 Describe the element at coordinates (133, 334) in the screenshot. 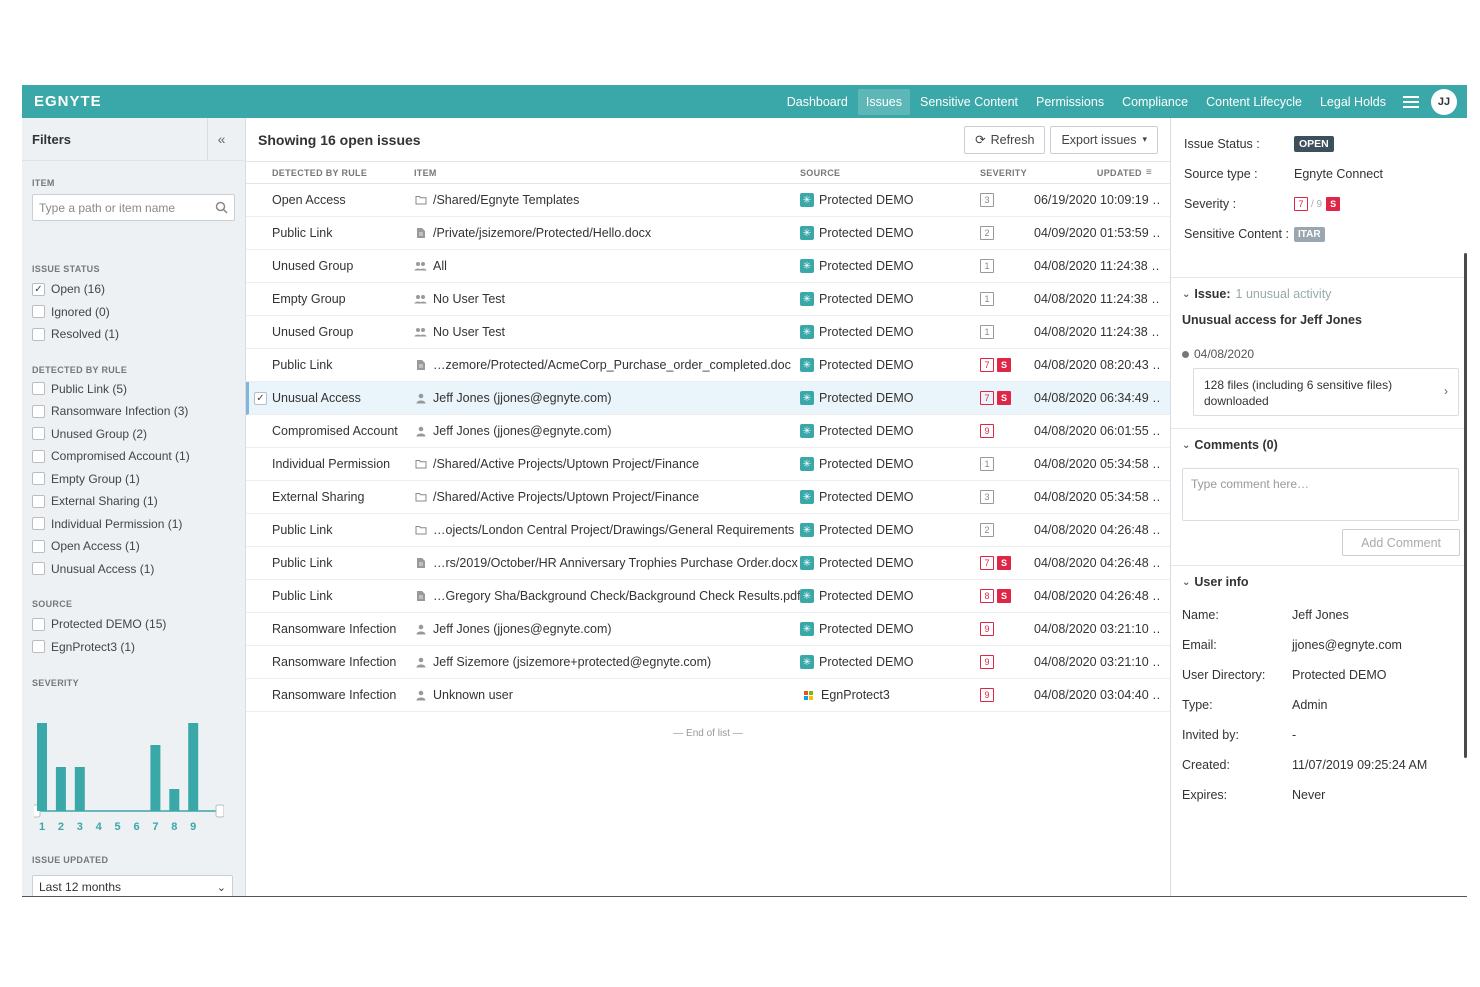

I see `status-filter-option: Resolved (1)` at that location.